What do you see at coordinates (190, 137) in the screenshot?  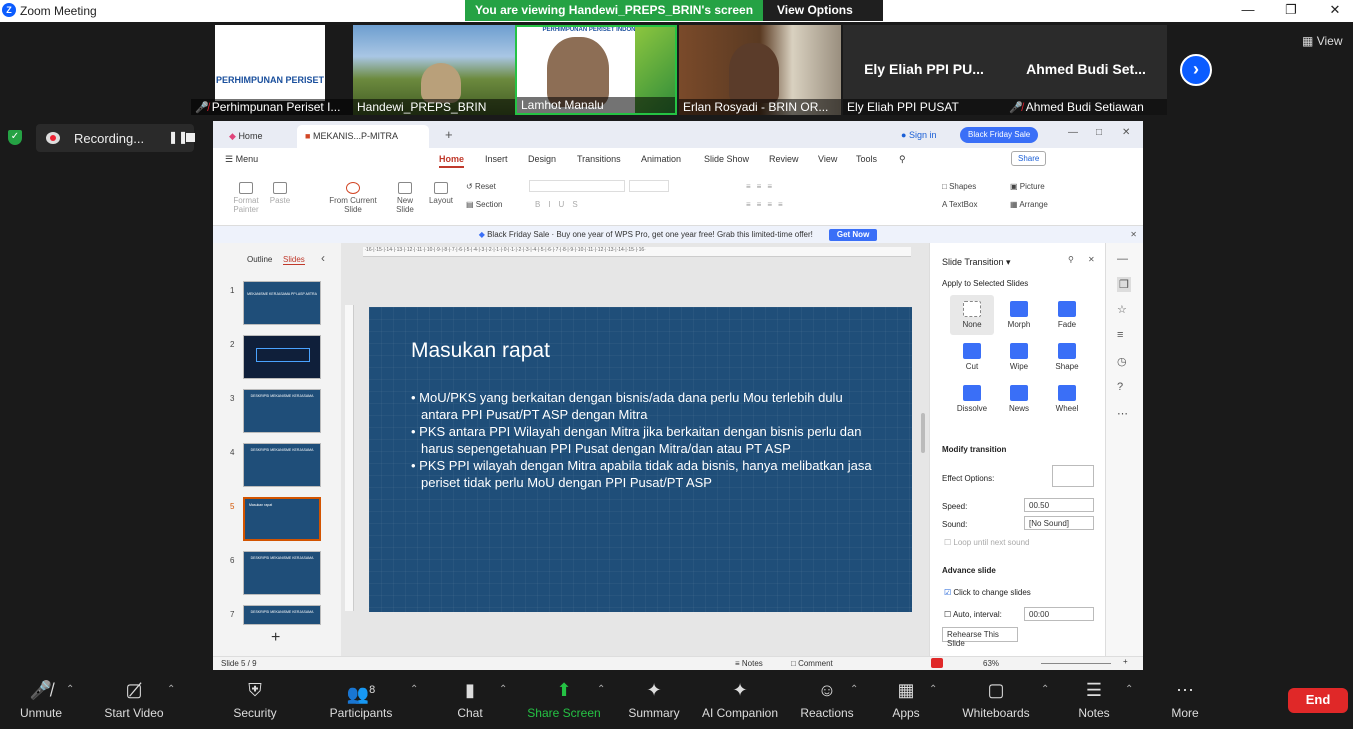 I see `stop-recording-icon` at bounding box center [190, 137].